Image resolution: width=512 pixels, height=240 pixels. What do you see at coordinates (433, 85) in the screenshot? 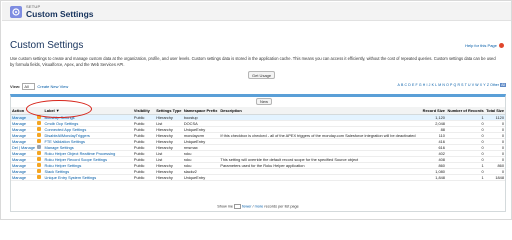
I see `alpha-filter-k: K` at bounding box center [433, 85].